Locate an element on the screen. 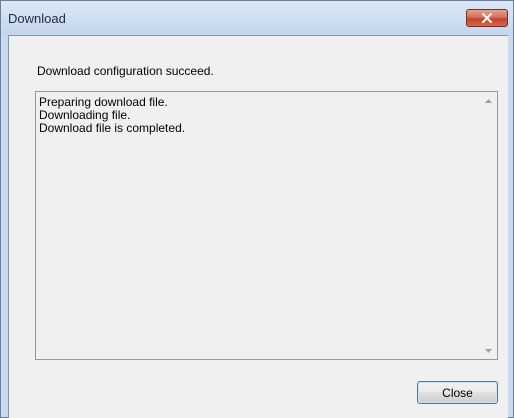 The image size is (514, 418). scroll-up-button is located at coordinates (488, 100).